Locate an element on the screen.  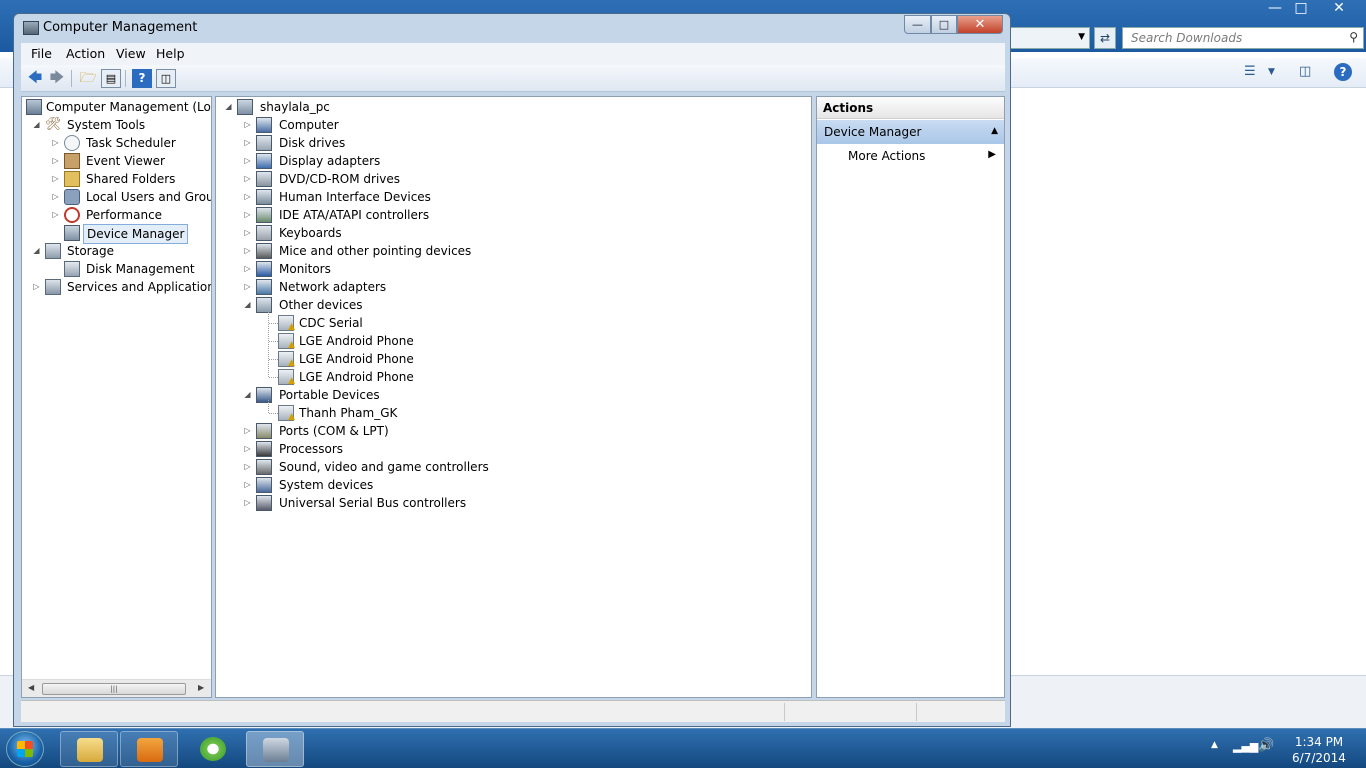
background-close-button: ✕ is located at coordinates (1339, 8).